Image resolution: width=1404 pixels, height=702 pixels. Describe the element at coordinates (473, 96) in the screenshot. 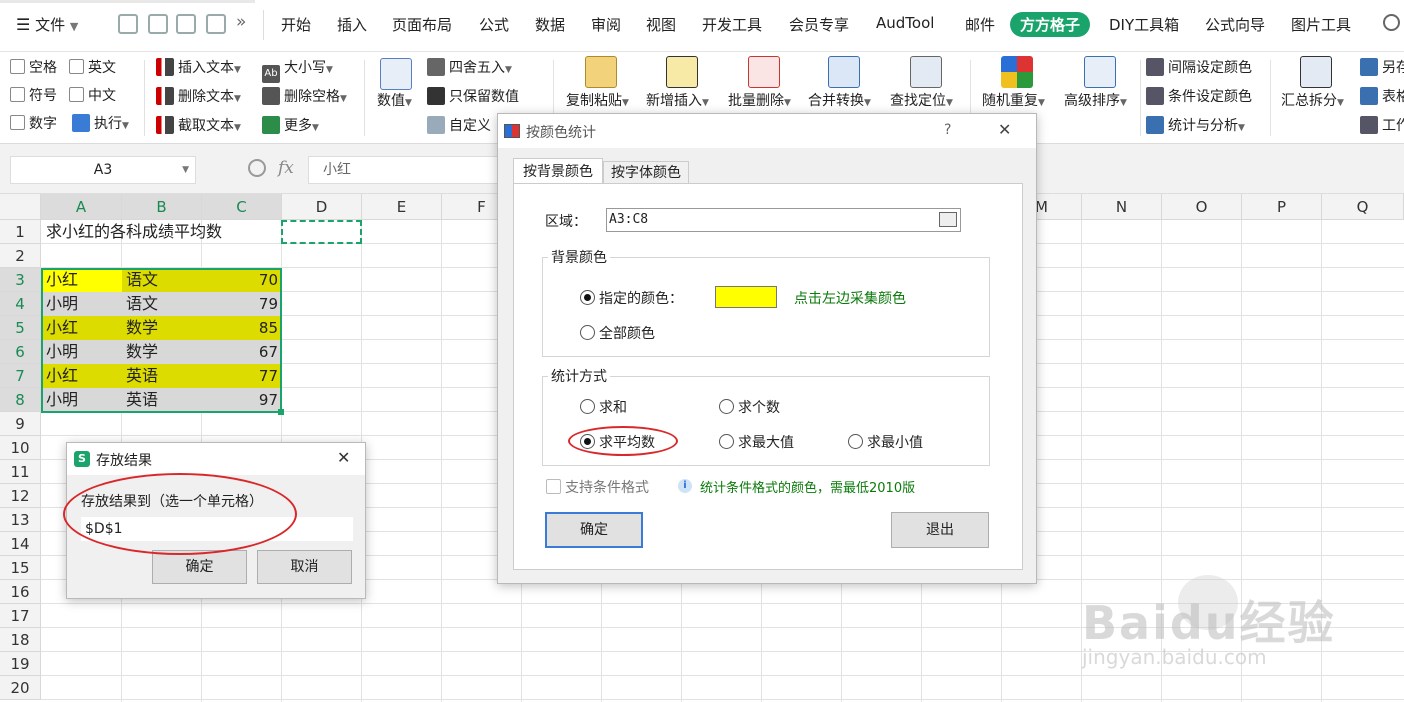

I see `keep-value-button: 只保留数值` at that location.